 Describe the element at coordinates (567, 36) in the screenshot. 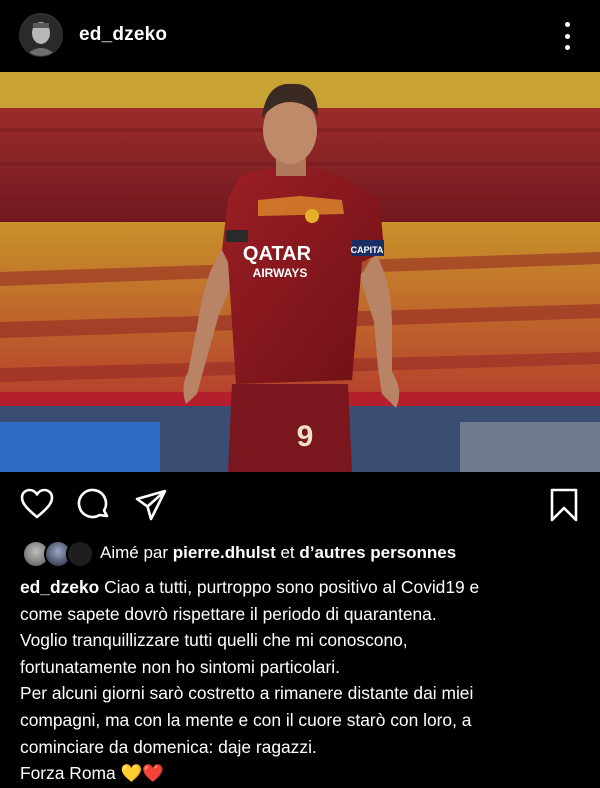

I see `more-icon` at that location.